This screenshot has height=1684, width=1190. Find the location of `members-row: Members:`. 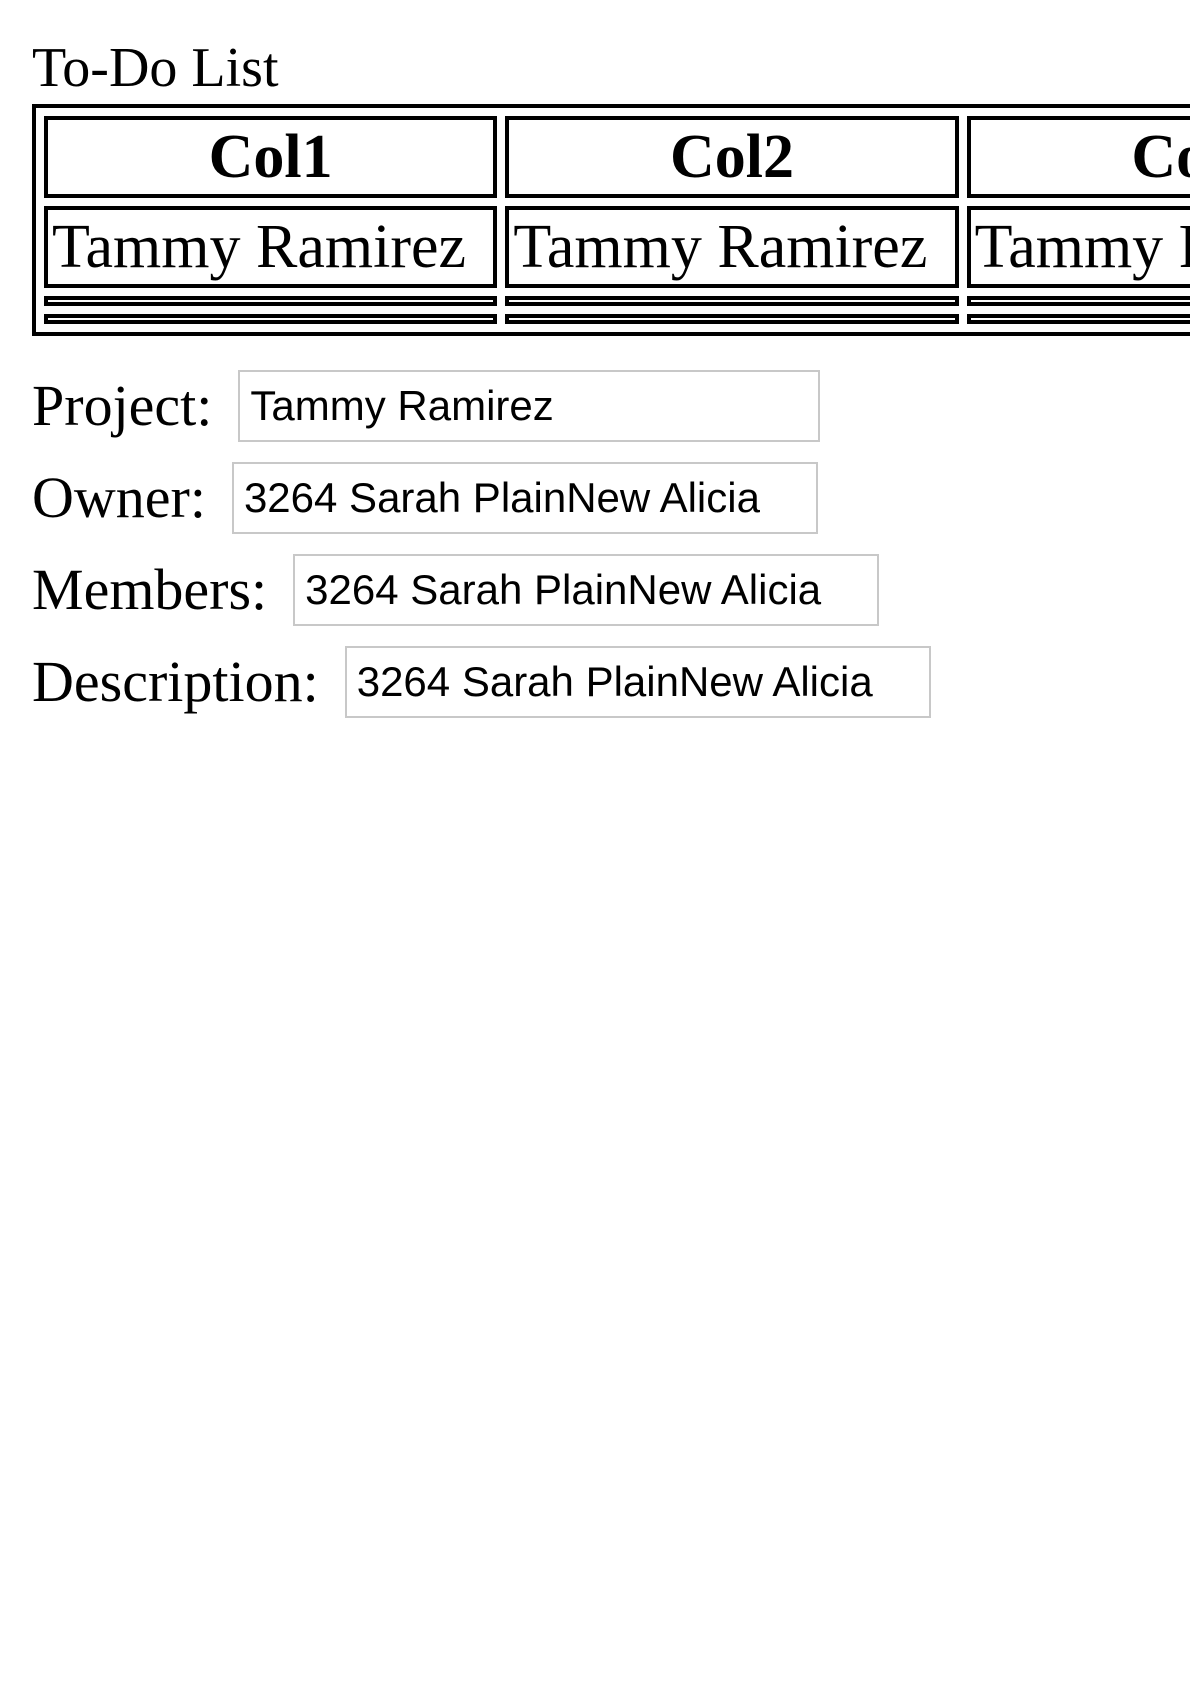

members-row: Members: is located at coordinates (456, 590).